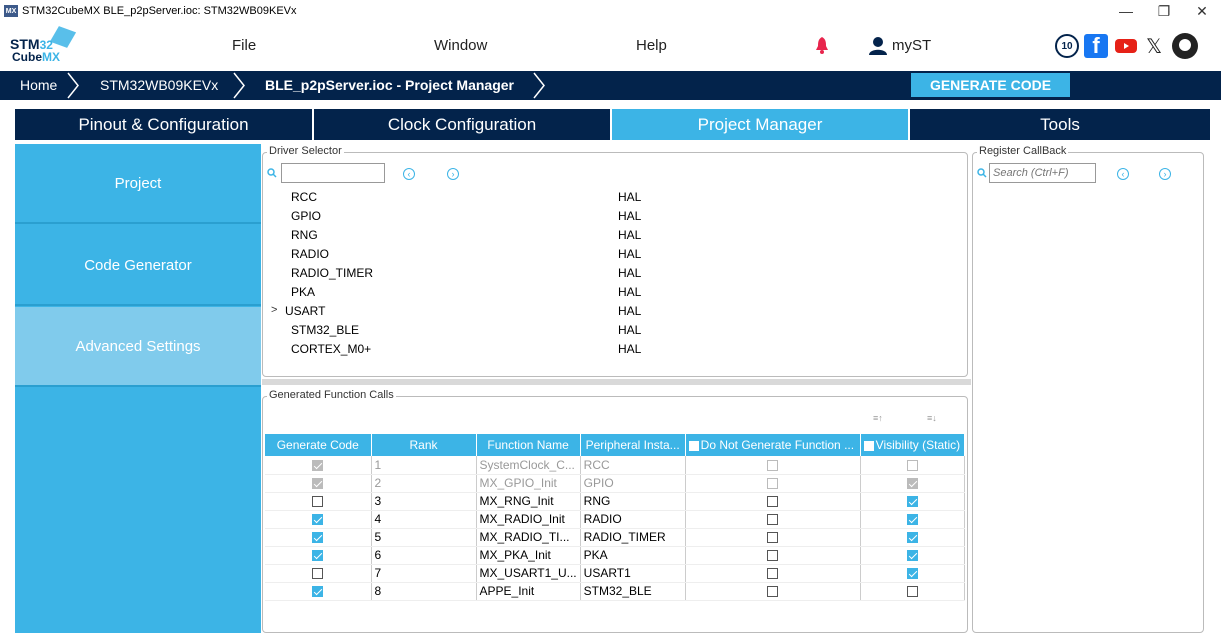 This screenshot has width=1221, height=633. I want to click on restore-button: ❐, so click(1164, 11).